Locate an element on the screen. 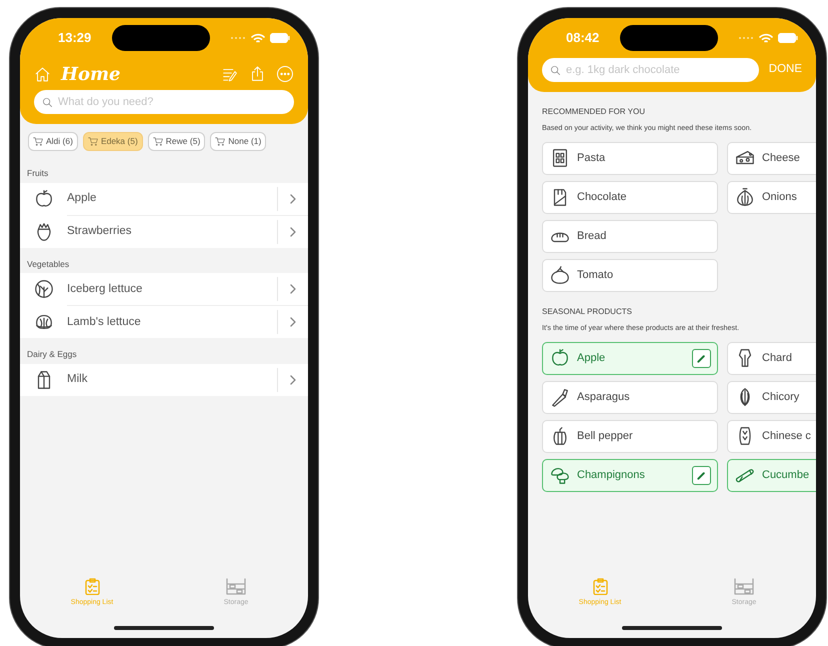 This screenshot has width=828, height=646. section-title: RECOMMENDED FOR YOU is located at coordinates (594, 112).